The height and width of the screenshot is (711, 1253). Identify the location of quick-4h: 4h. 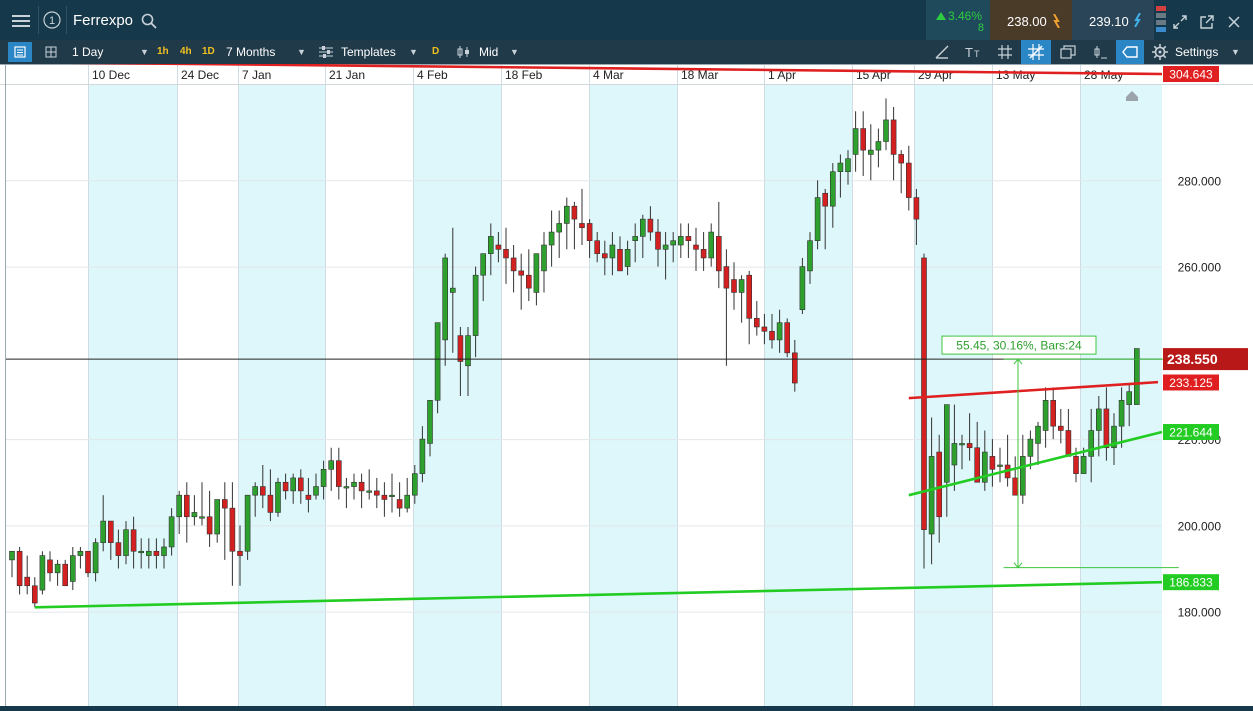
(186, 52).